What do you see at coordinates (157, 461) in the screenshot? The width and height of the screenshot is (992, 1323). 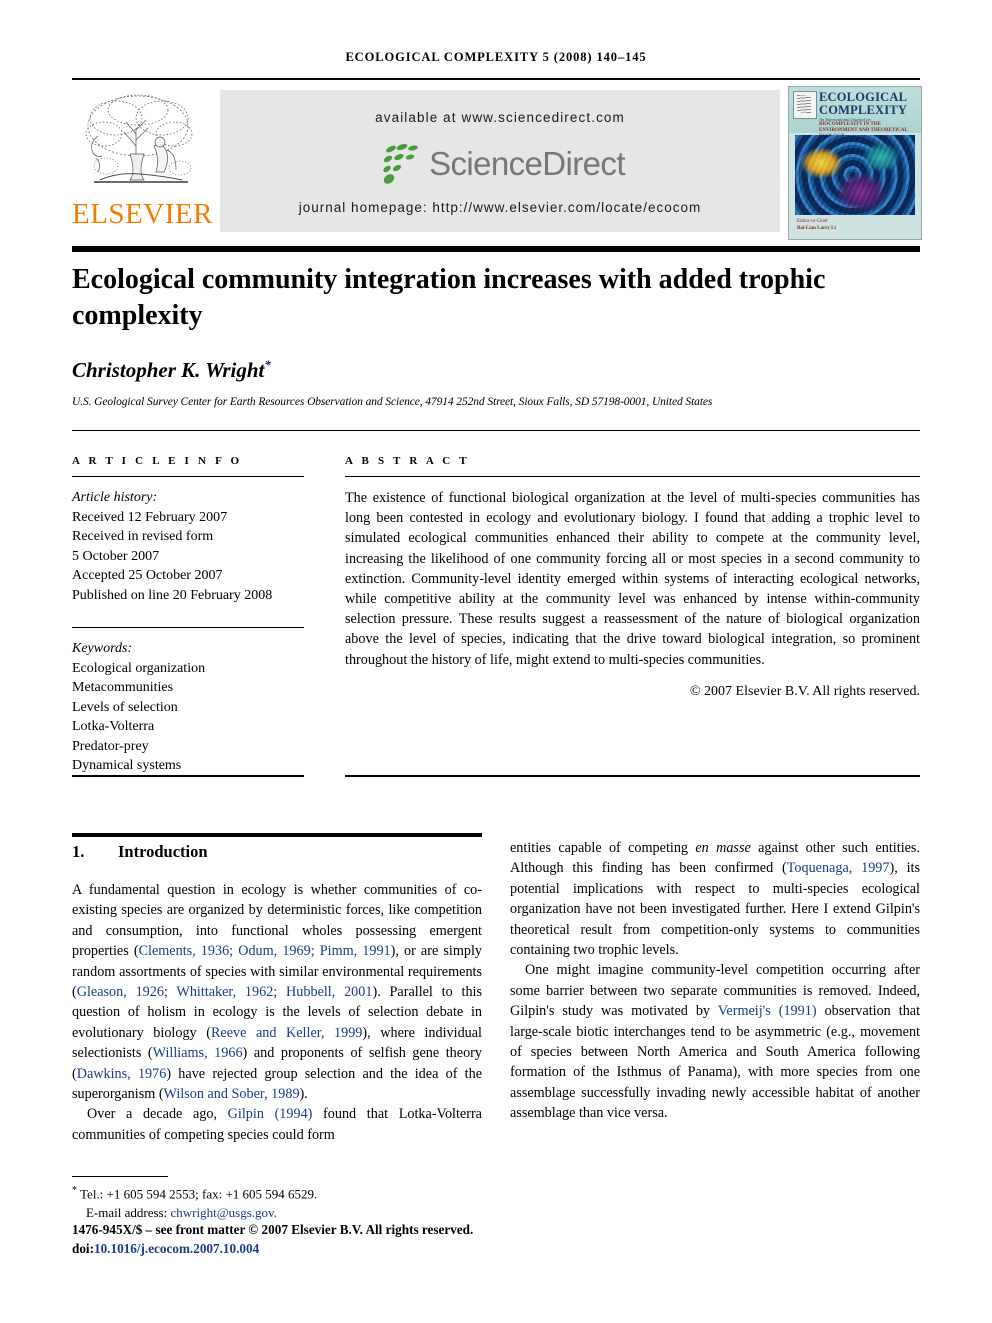 I see `article-info-heading: A R T I C L E I N F O` at bounding box center [157, 461].